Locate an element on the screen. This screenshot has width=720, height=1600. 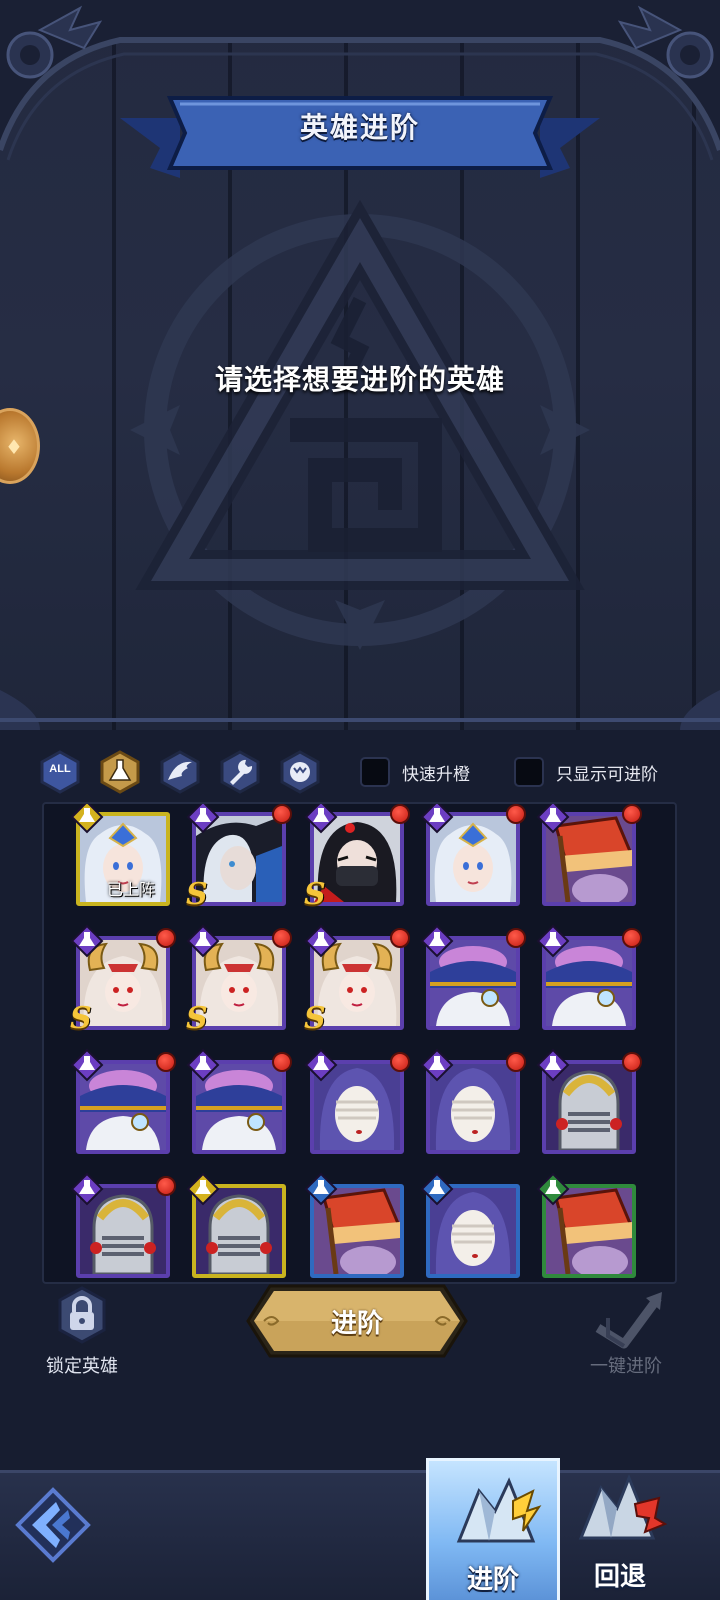
flask-filter-icon is located at coordinates (120, 772).